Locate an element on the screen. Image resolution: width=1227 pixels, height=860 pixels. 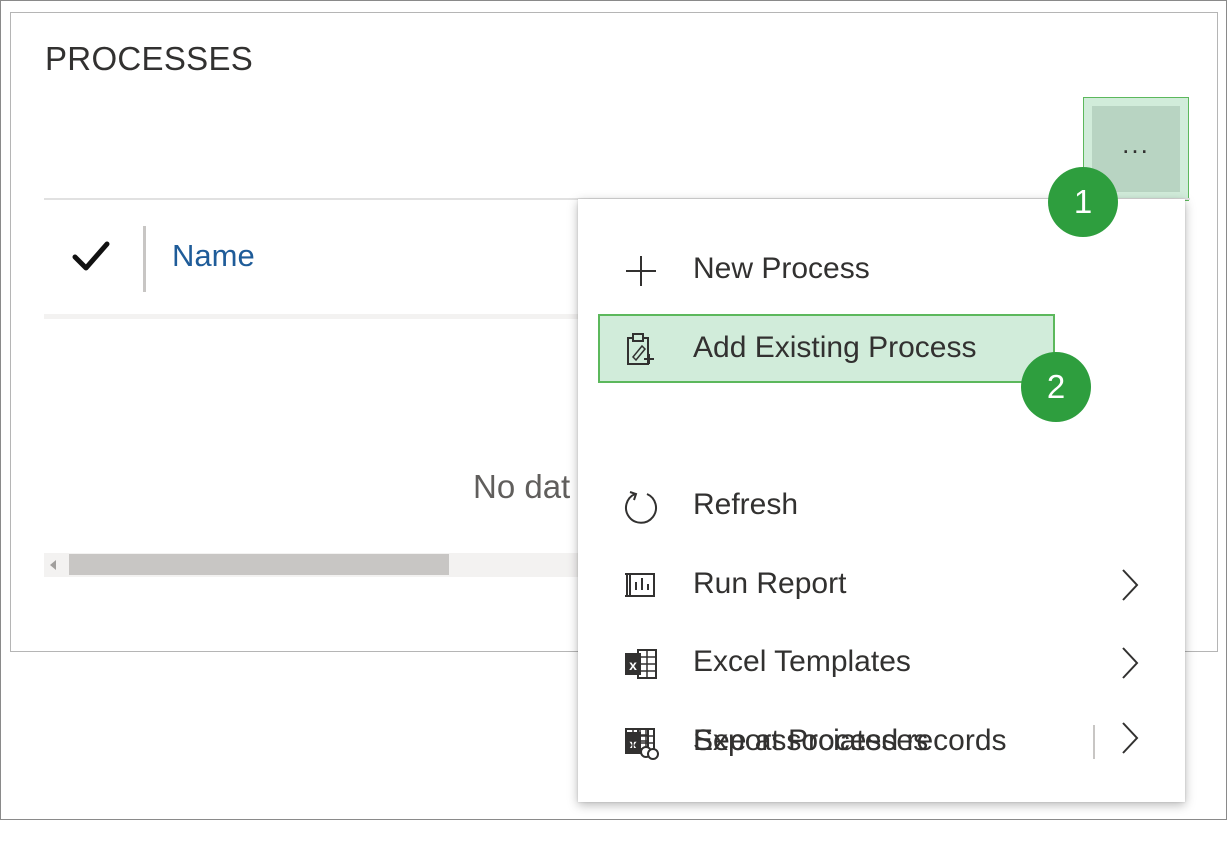
scrollbar-thumb is located at coordinates (259, 564).